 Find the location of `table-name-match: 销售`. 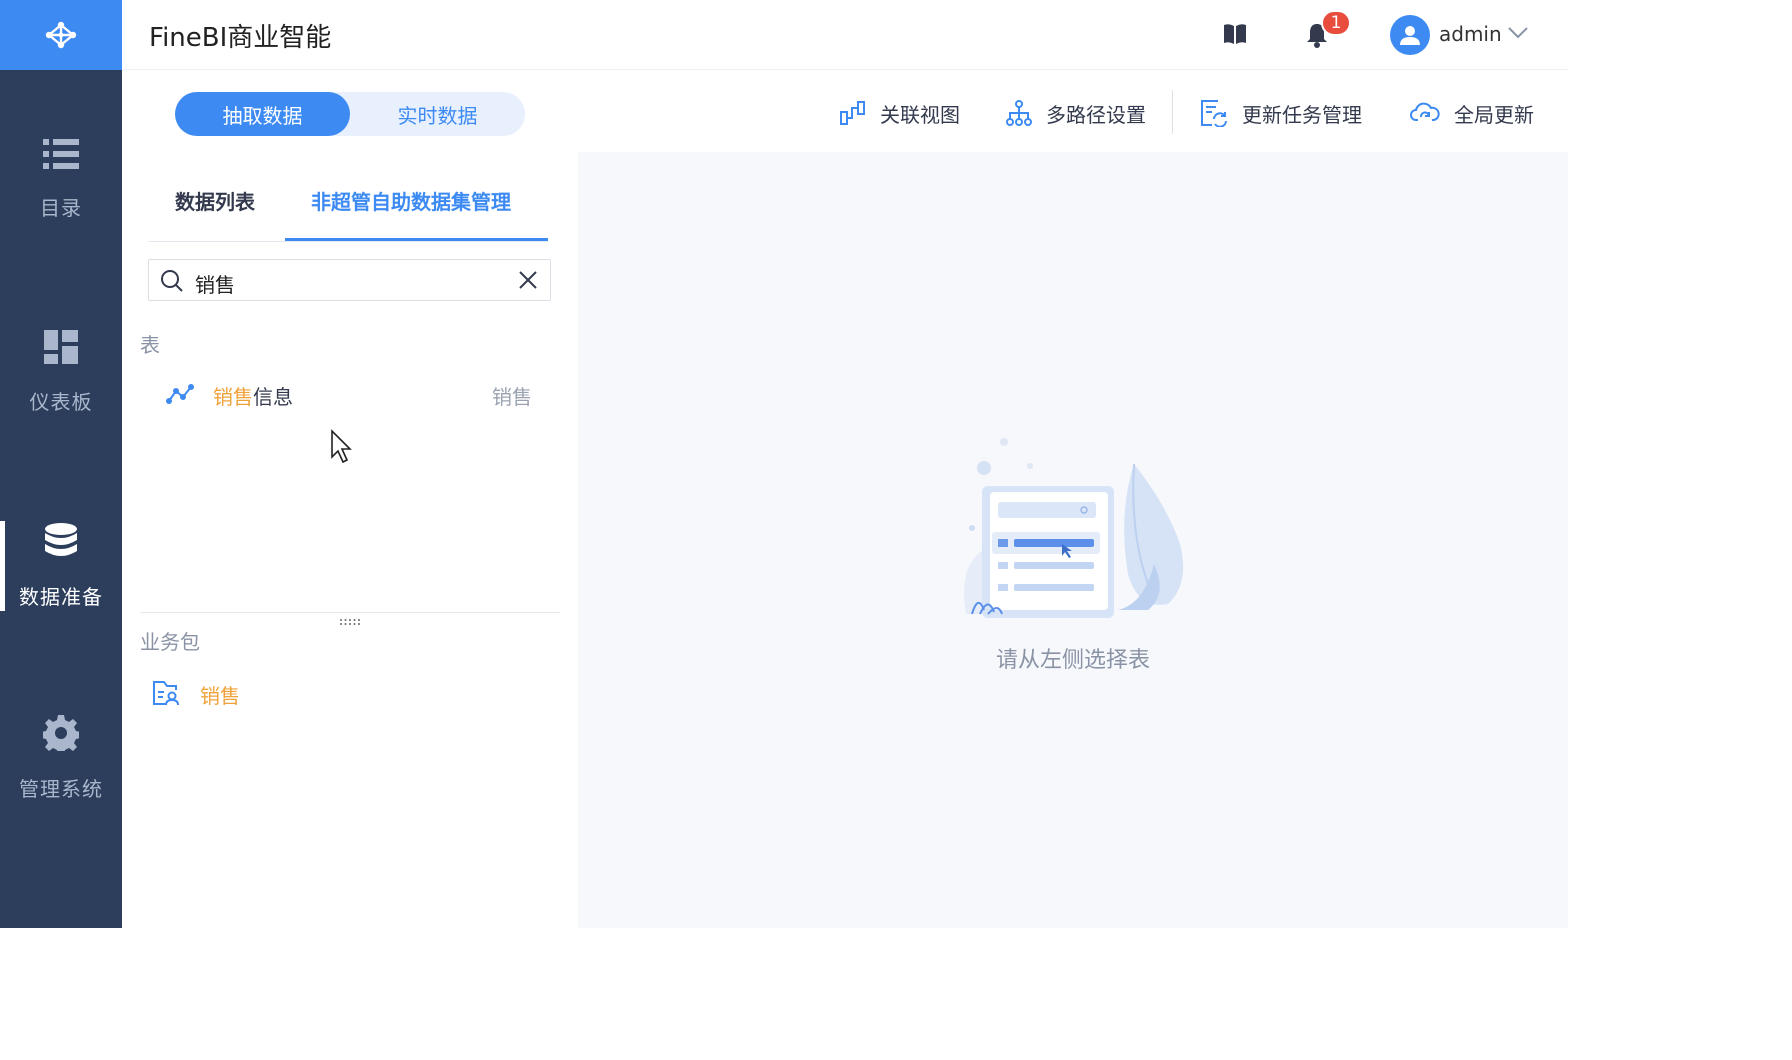

table-name-match: 销售 is located at coordinates (233, 397).